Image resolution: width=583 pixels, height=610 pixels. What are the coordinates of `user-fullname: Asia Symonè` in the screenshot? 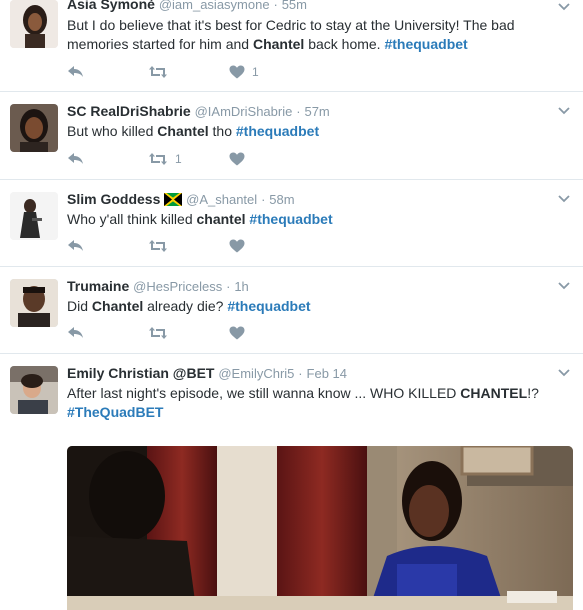 It's located at (111, 6).